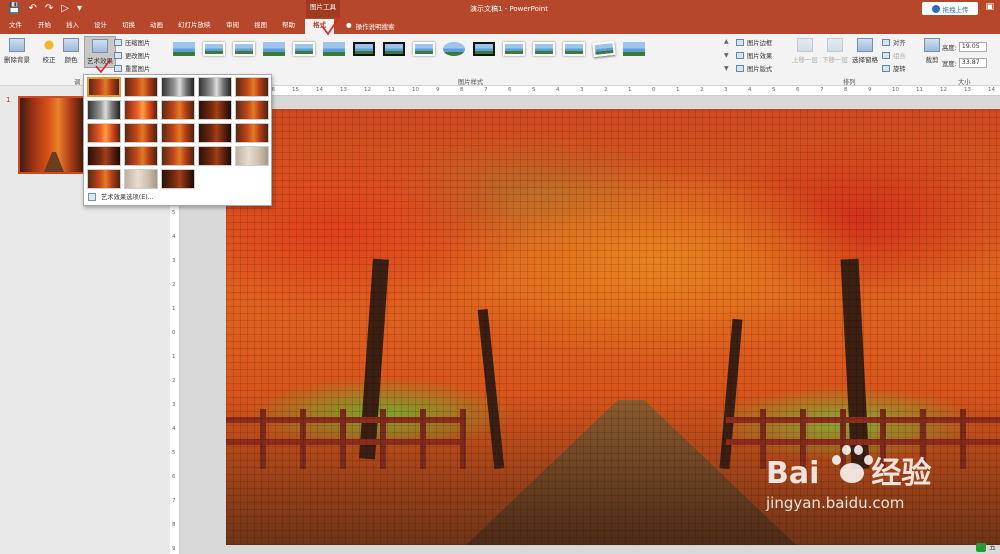 This screenshot has width=1000, height=554. What do you see at coordinates (774, 90) in the screenshot?
I see `ruler-tick: 5` at bounding box center [774, 90].